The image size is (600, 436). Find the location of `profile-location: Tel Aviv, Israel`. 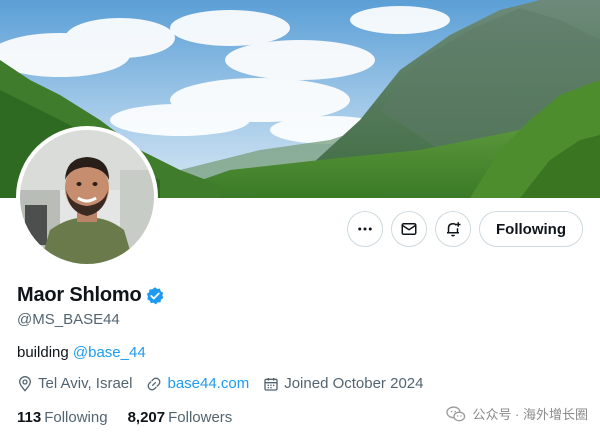

profile-location: Tel Aviv, Israel is located at coordinates (74, 383).